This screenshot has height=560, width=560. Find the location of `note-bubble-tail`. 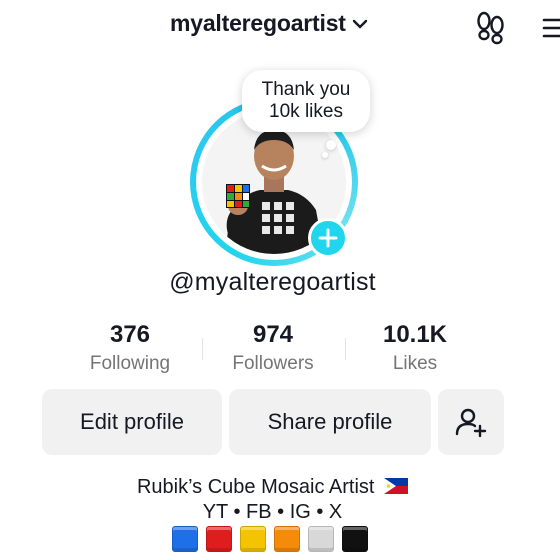

note-bubble-tail is located at coordinates (331, 145).